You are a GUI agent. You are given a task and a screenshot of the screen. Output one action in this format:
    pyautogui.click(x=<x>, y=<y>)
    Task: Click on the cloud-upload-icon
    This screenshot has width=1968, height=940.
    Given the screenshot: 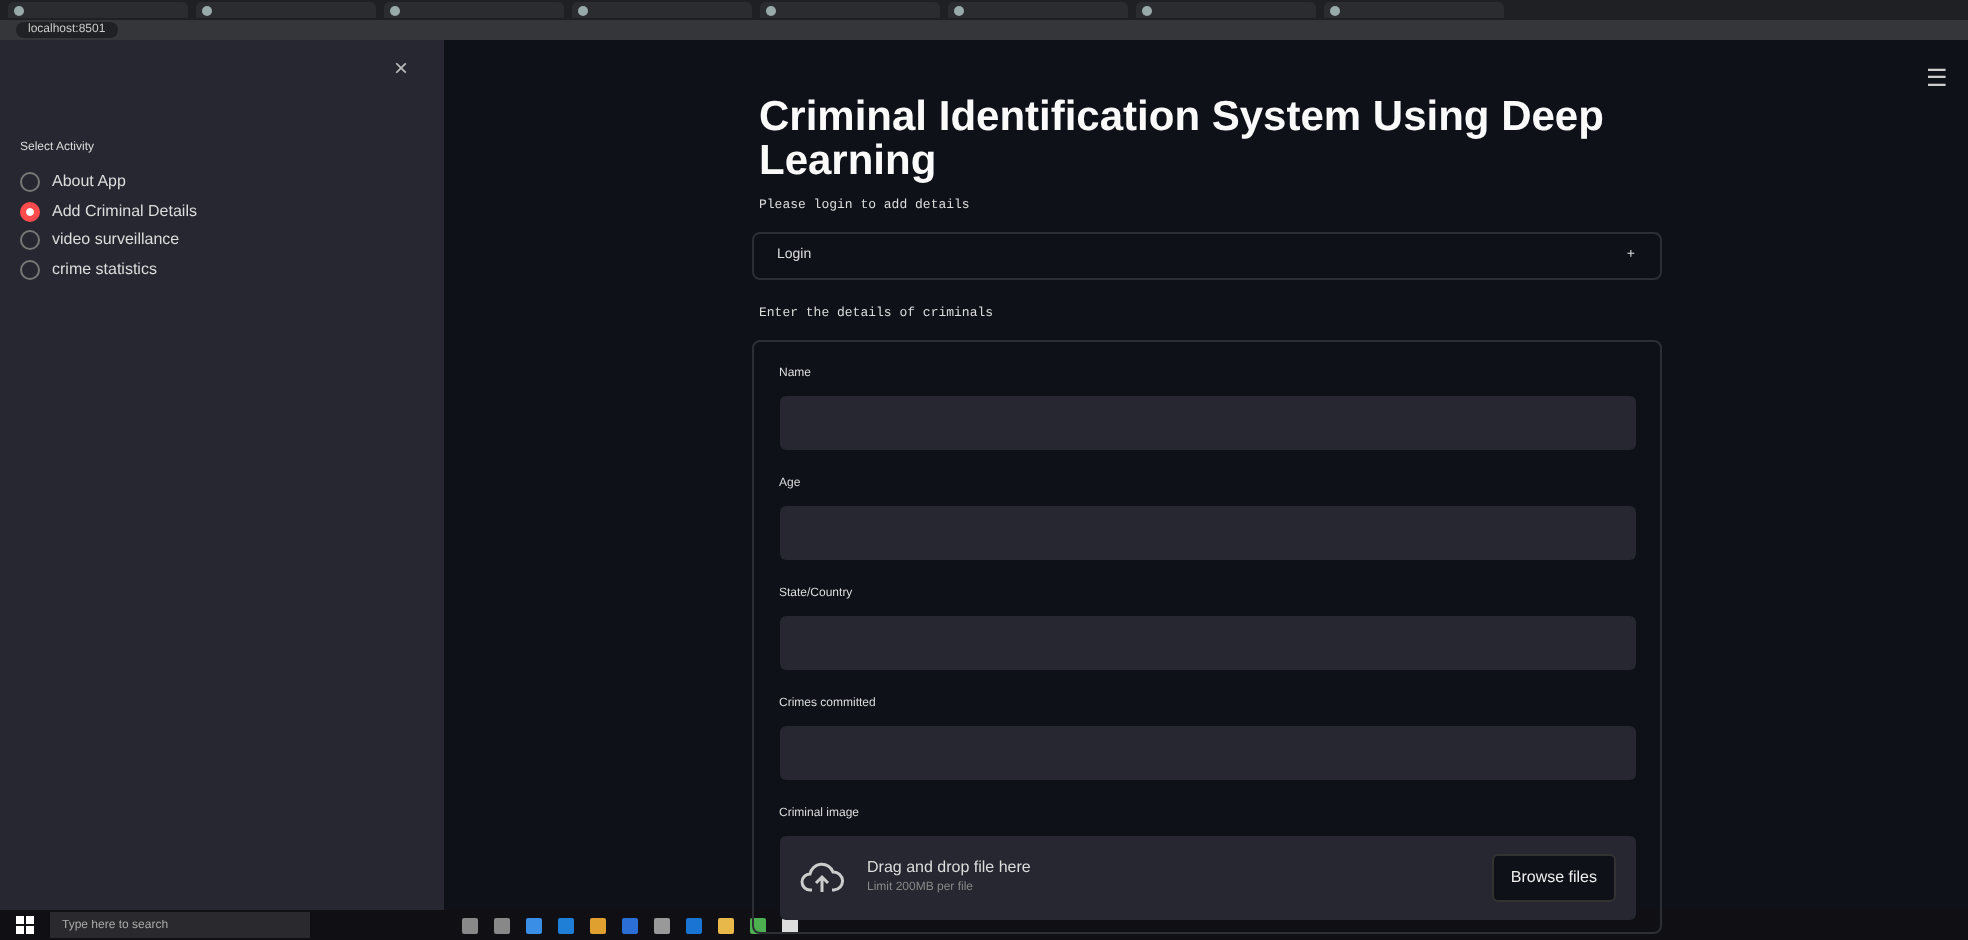 What is the action you would take?
    pyautogui.click(x=821, y=877)
    